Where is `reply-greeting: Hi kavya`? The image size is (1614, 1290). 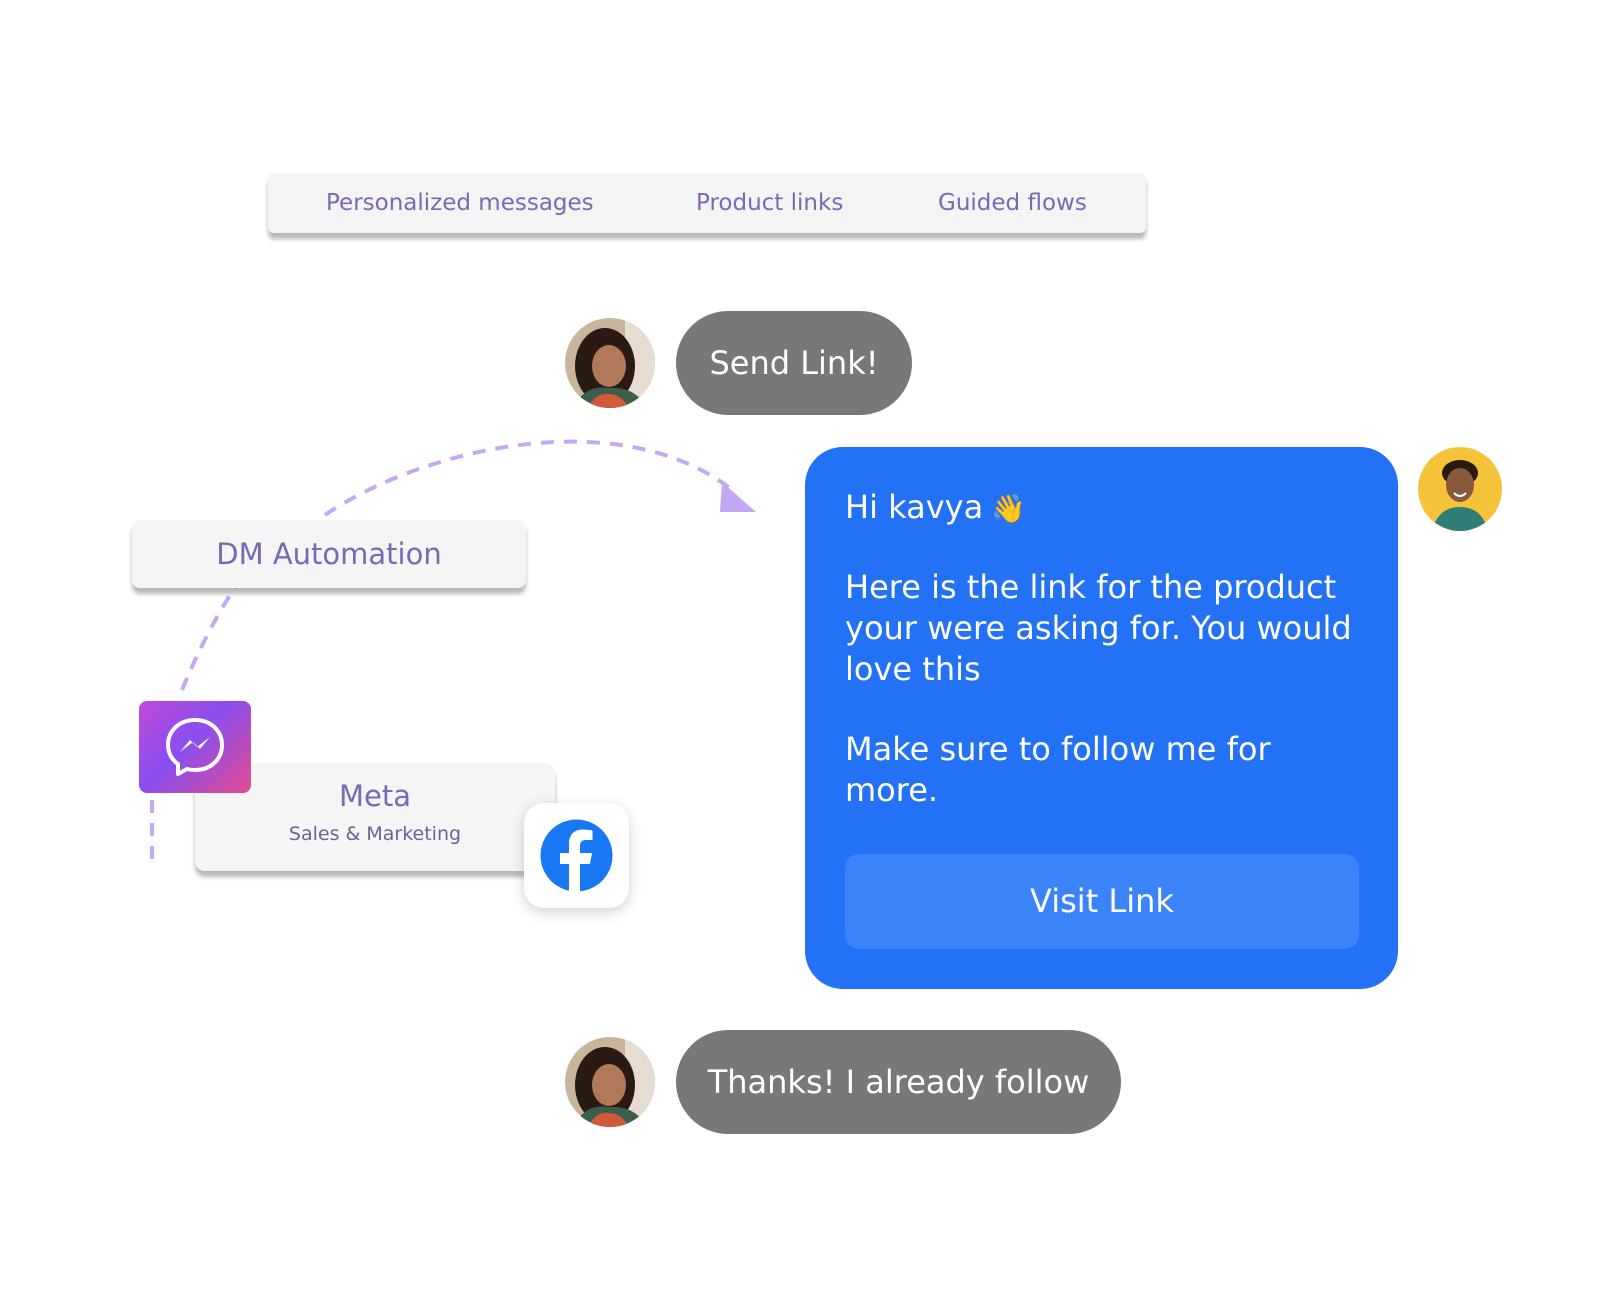
reply-greeting: Hi kavya is located at coordinates (914, 507).